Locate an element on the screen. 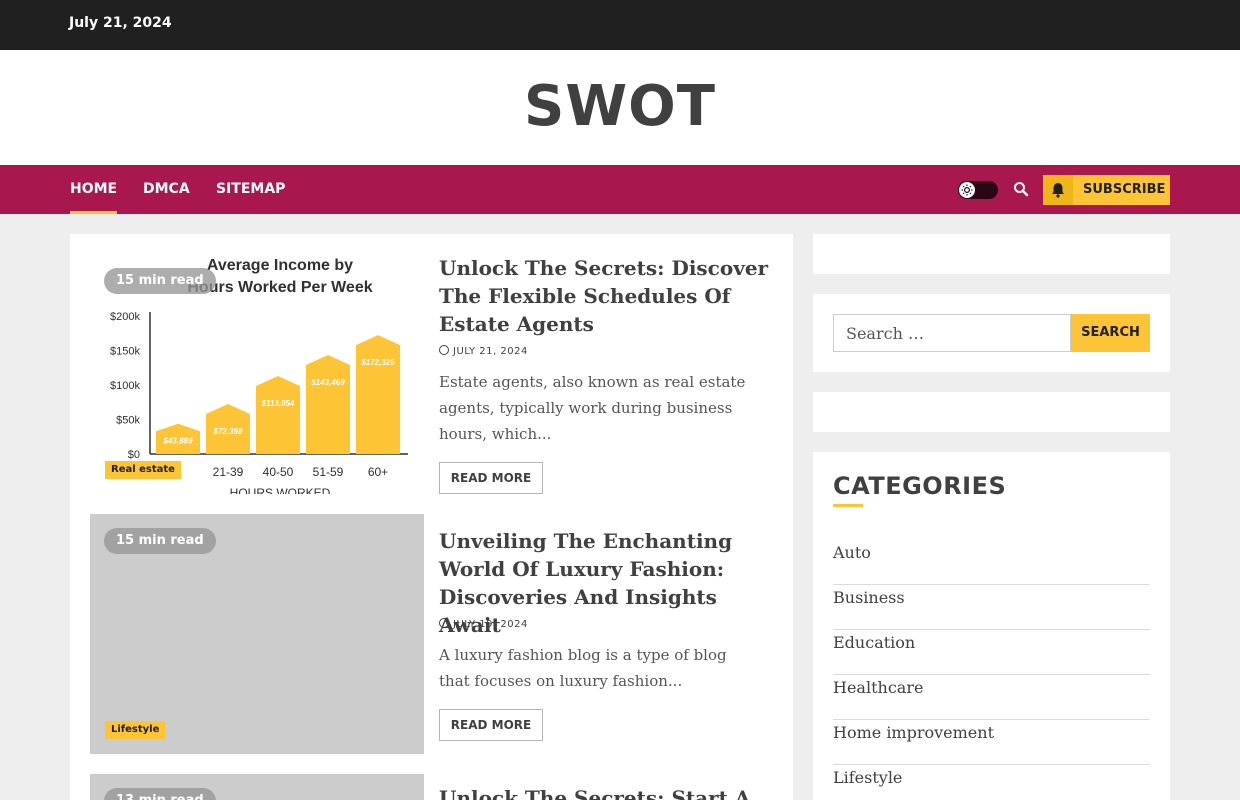  post-date: JULY 19, 2024 is located at coordinates (483, 624).